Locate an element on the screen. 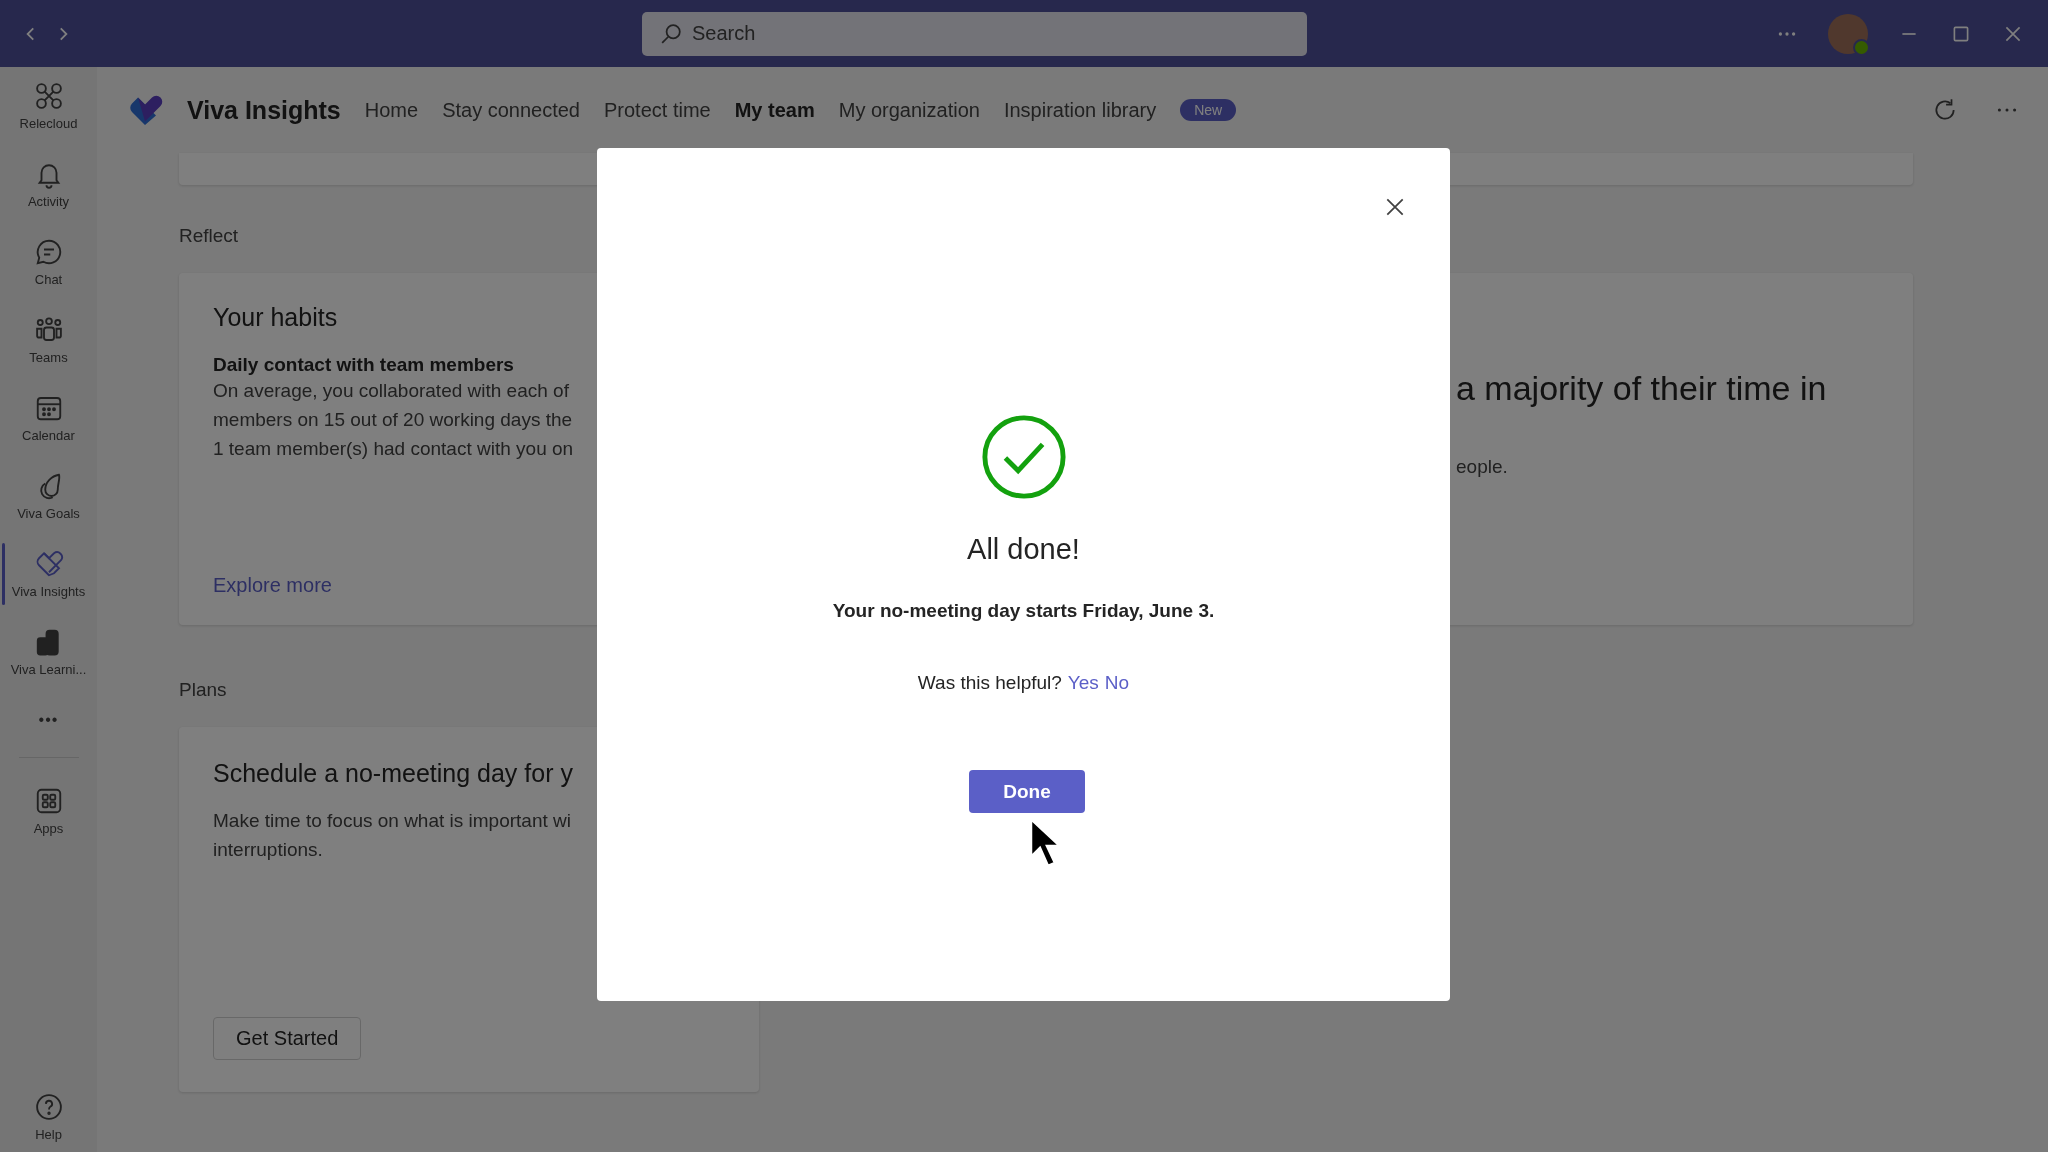 This screenshot has width=2048, height=1152. rail-item: Chat is located at coordinates (48, 262).